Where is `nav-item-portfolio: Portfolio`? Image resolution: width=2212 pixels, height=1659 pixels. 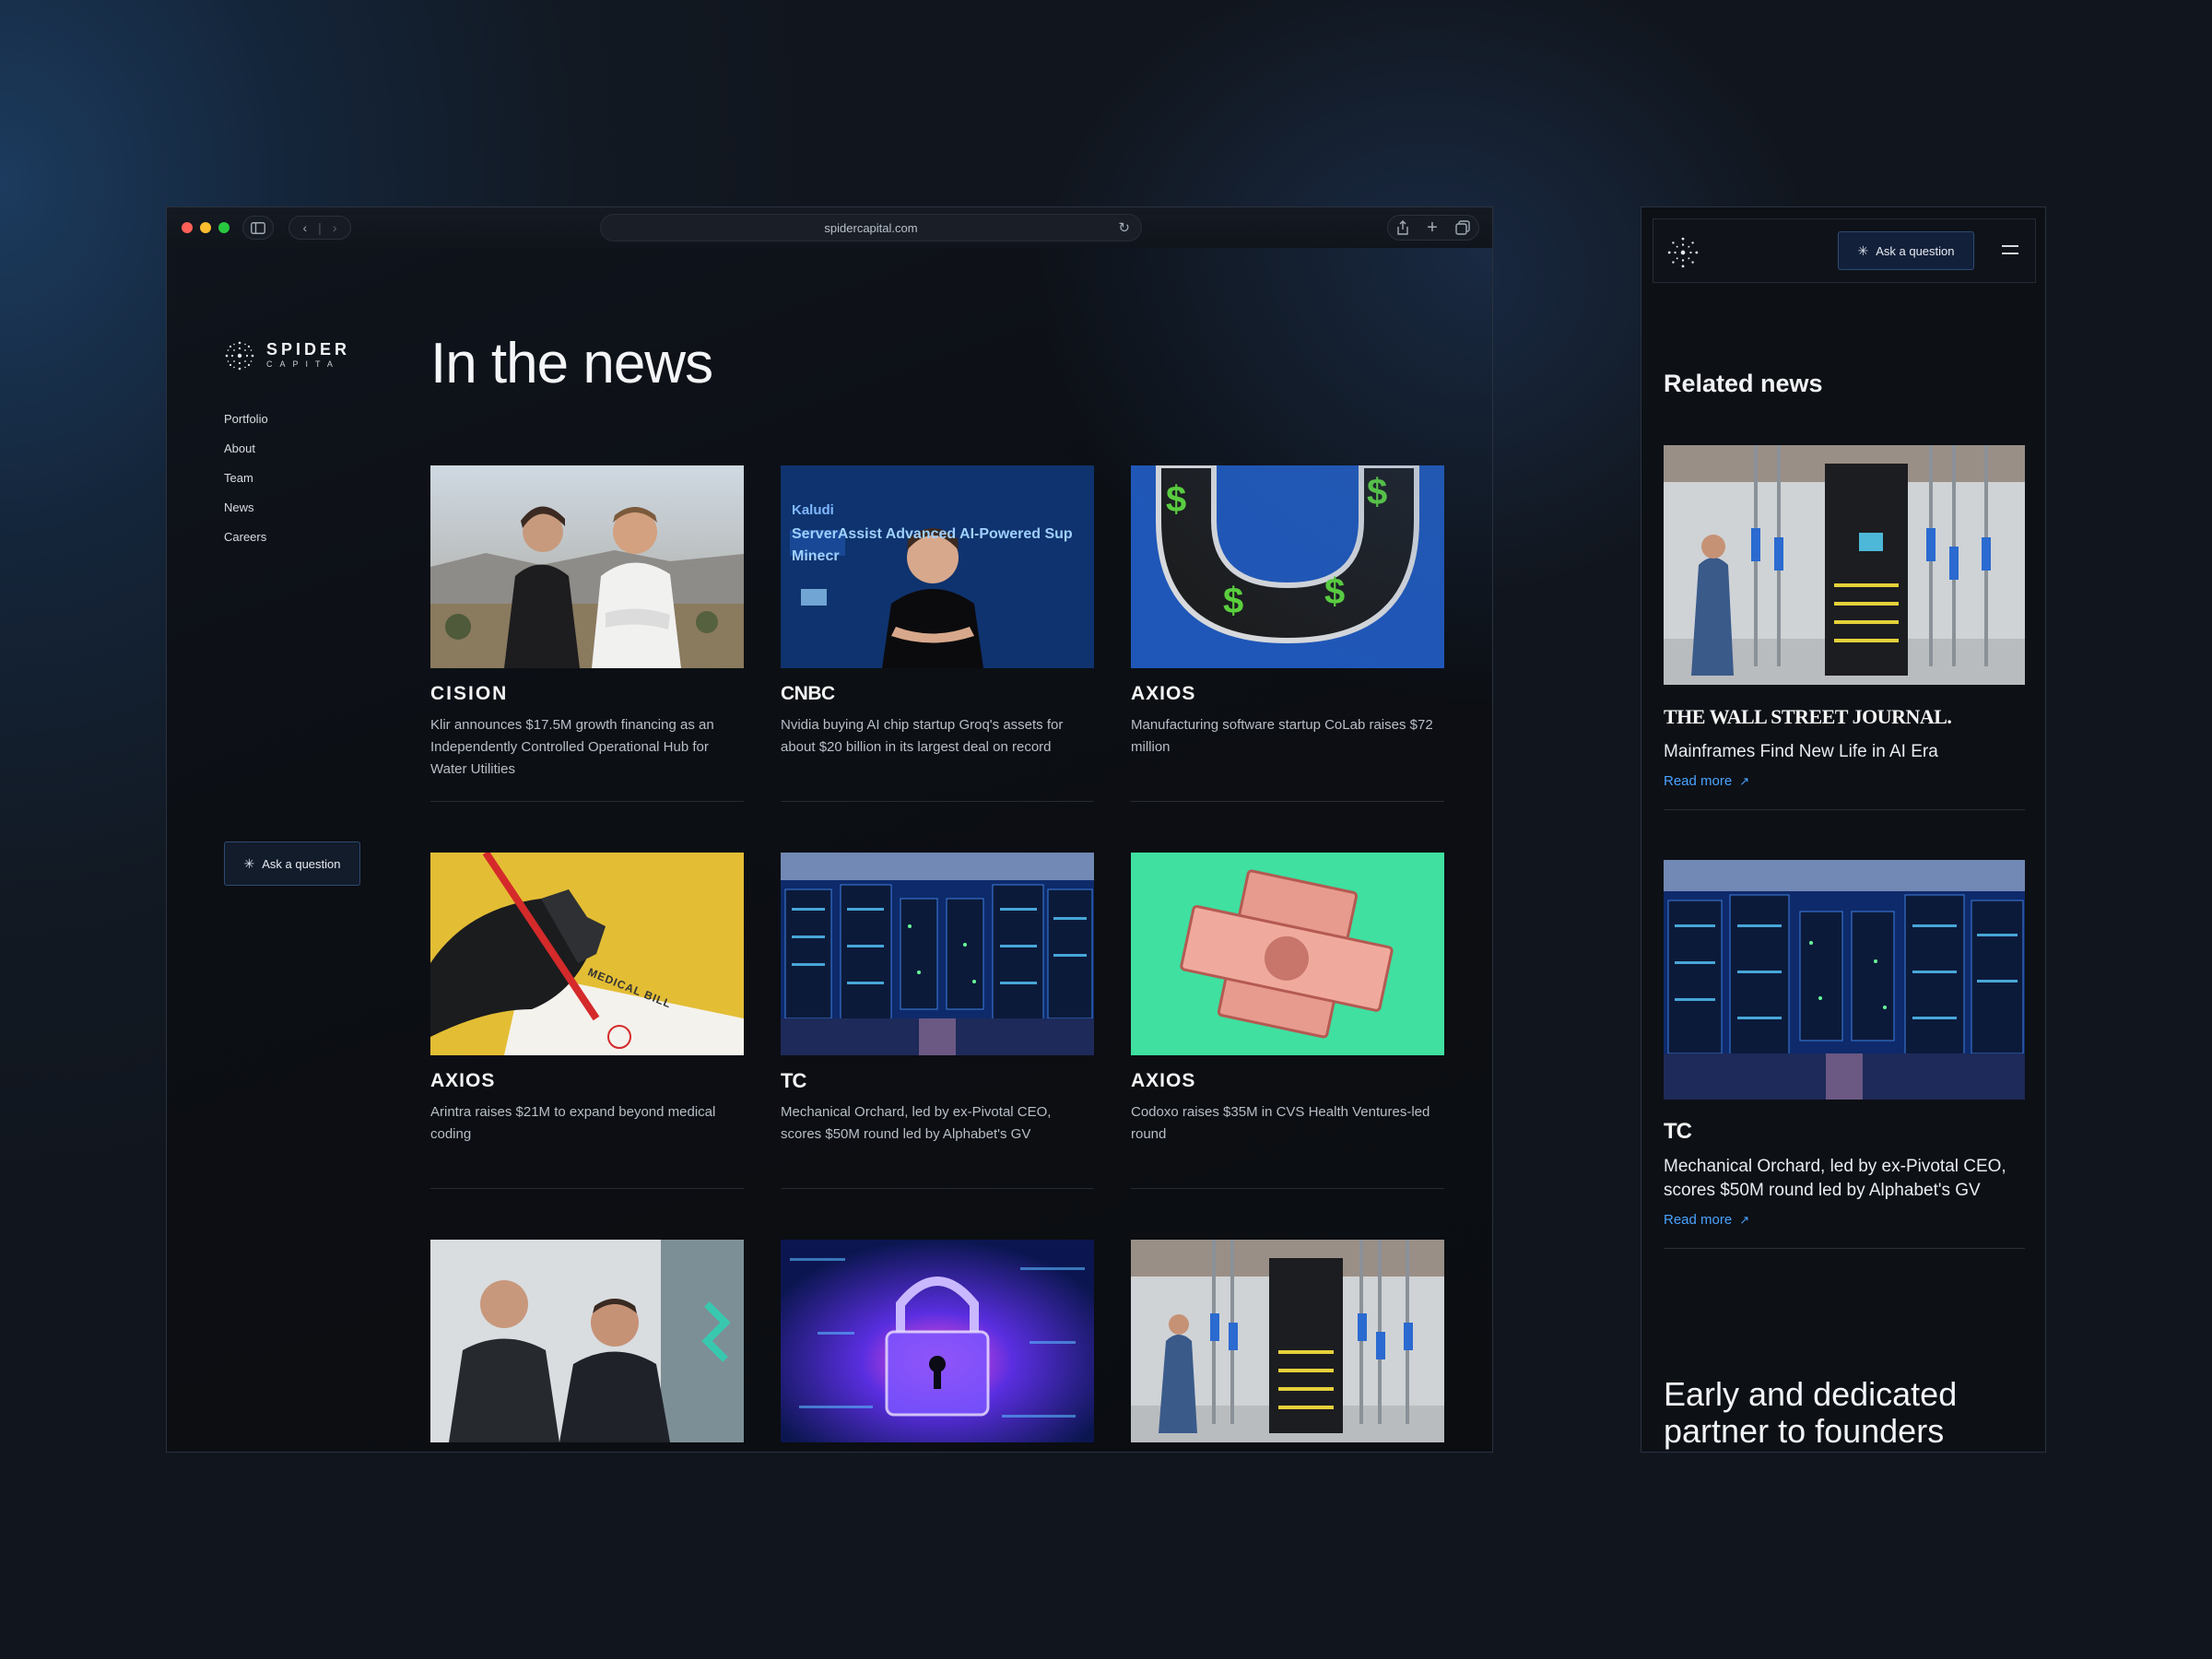
nav-item-portfolio: Portfolio is located at coordinates (246, 419).